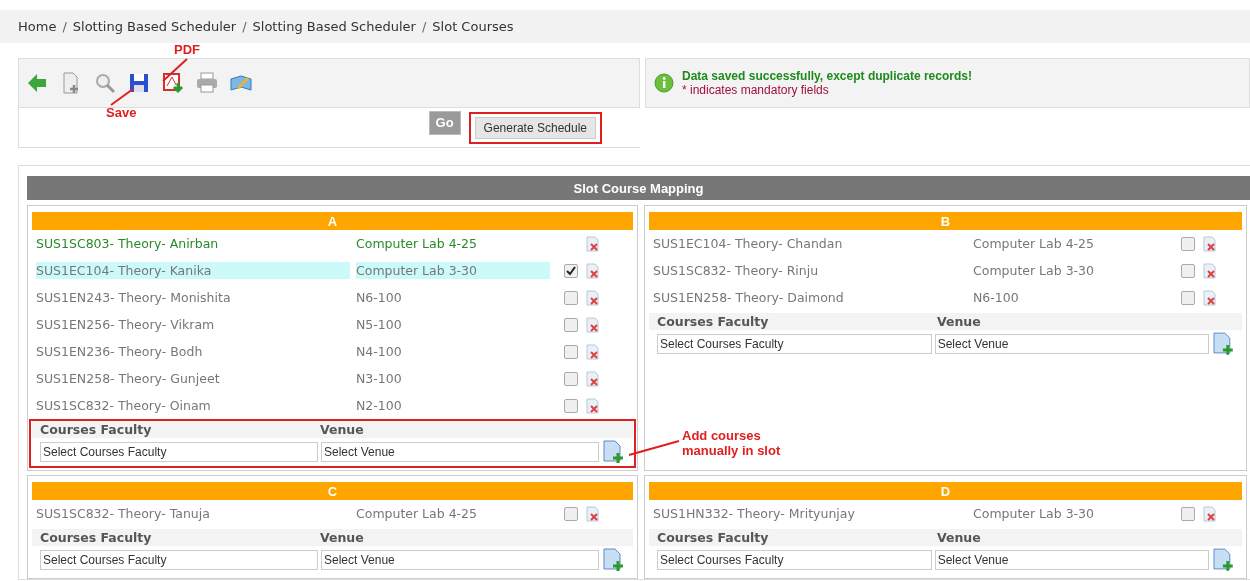 This screenshot has width=1250, height=581. What do you see at coordinates (37, 26) in the screenshot?
I see `breadcrumb-link: Home` at bounding box center [37, 26].